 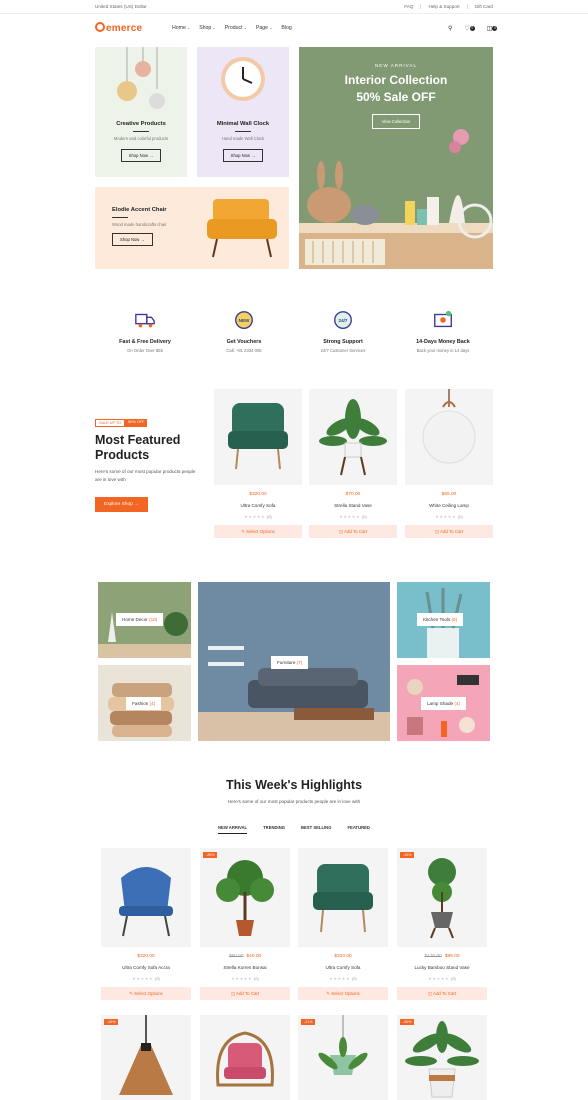 I want to click on help-link: Help & Support, so click(x=440, y=6).